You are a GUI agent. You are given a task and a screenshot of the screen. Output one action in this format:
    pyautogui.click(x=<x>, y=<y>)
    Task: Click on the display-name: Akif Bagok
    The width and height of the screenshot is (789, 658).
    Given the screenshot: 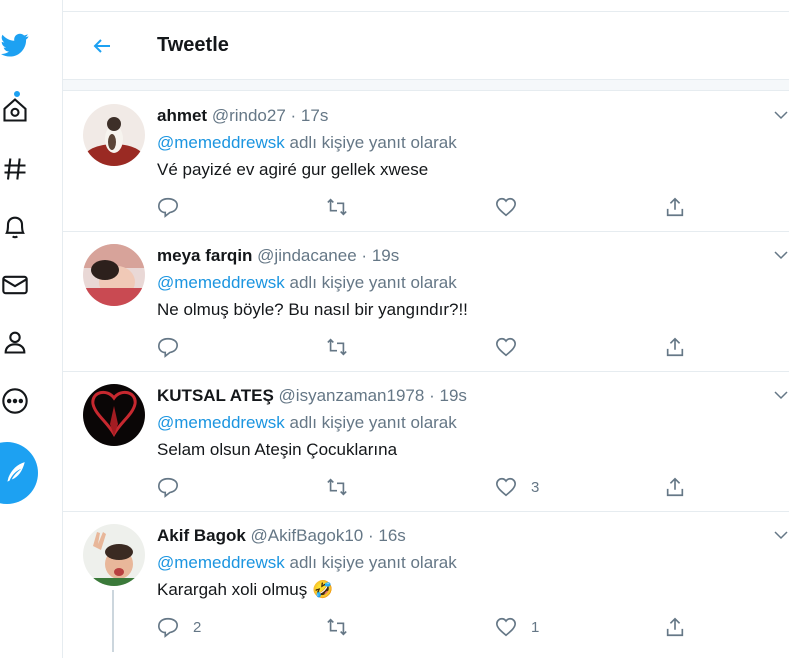 What is the action you would take?
    pyautogui.click(x=201, y=535)
    